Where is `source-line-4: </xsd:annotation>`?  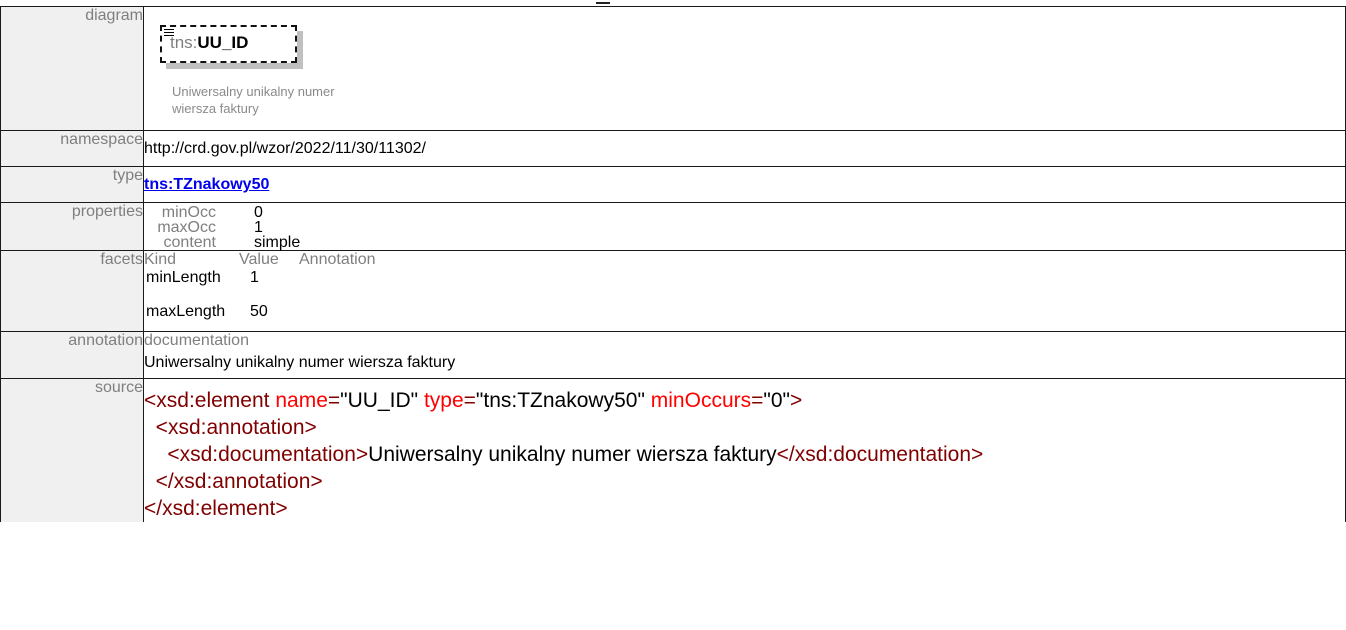
source-line-4: </xsd:annotation> is located at coordinates (239, 481).